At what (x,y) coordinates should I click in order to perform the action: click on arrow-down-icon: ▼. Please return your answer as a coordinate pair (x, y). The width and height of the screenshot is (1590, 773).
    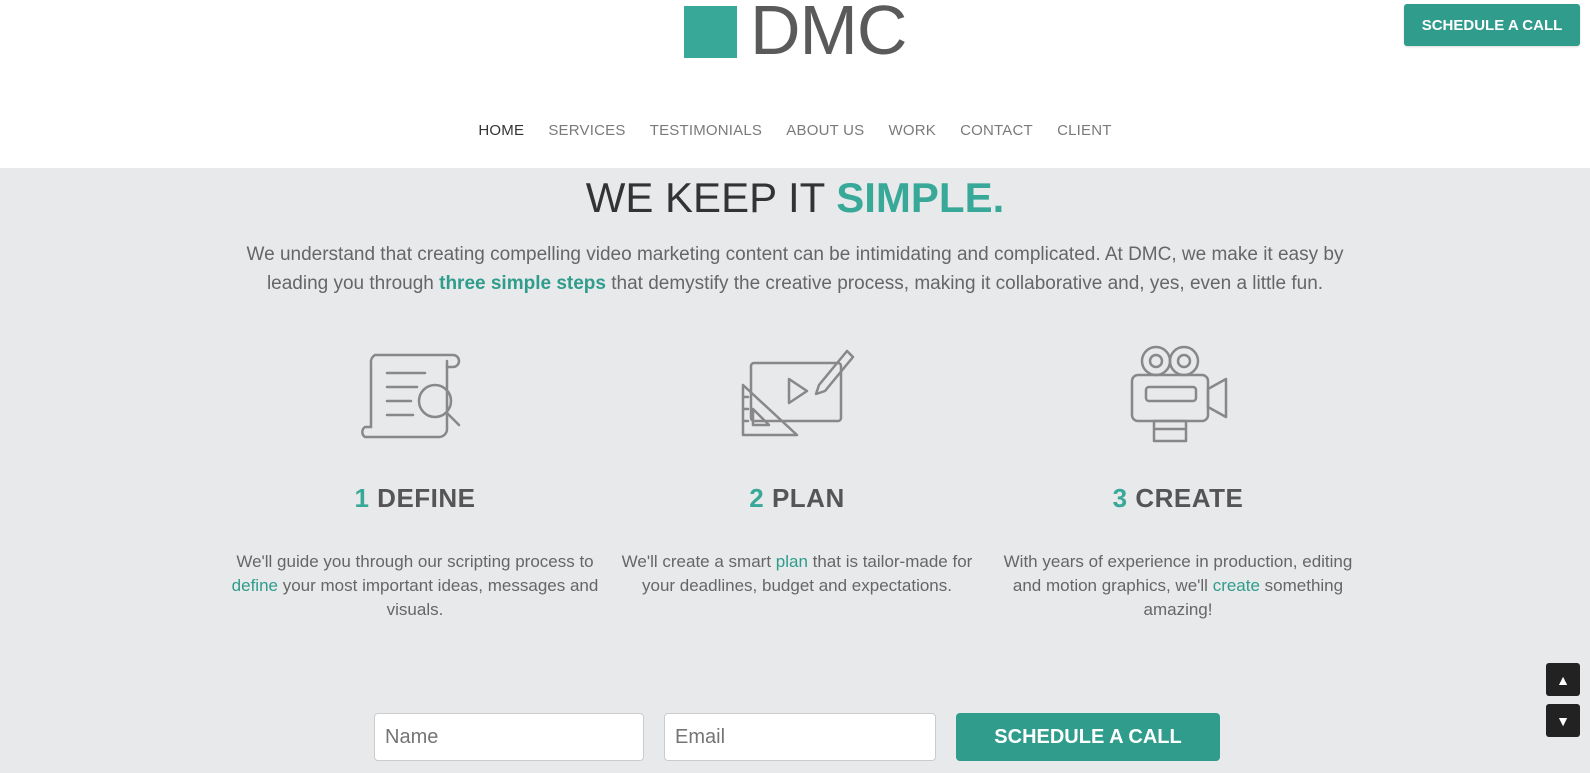
    Looking at the image, I should click on (1563, 720).